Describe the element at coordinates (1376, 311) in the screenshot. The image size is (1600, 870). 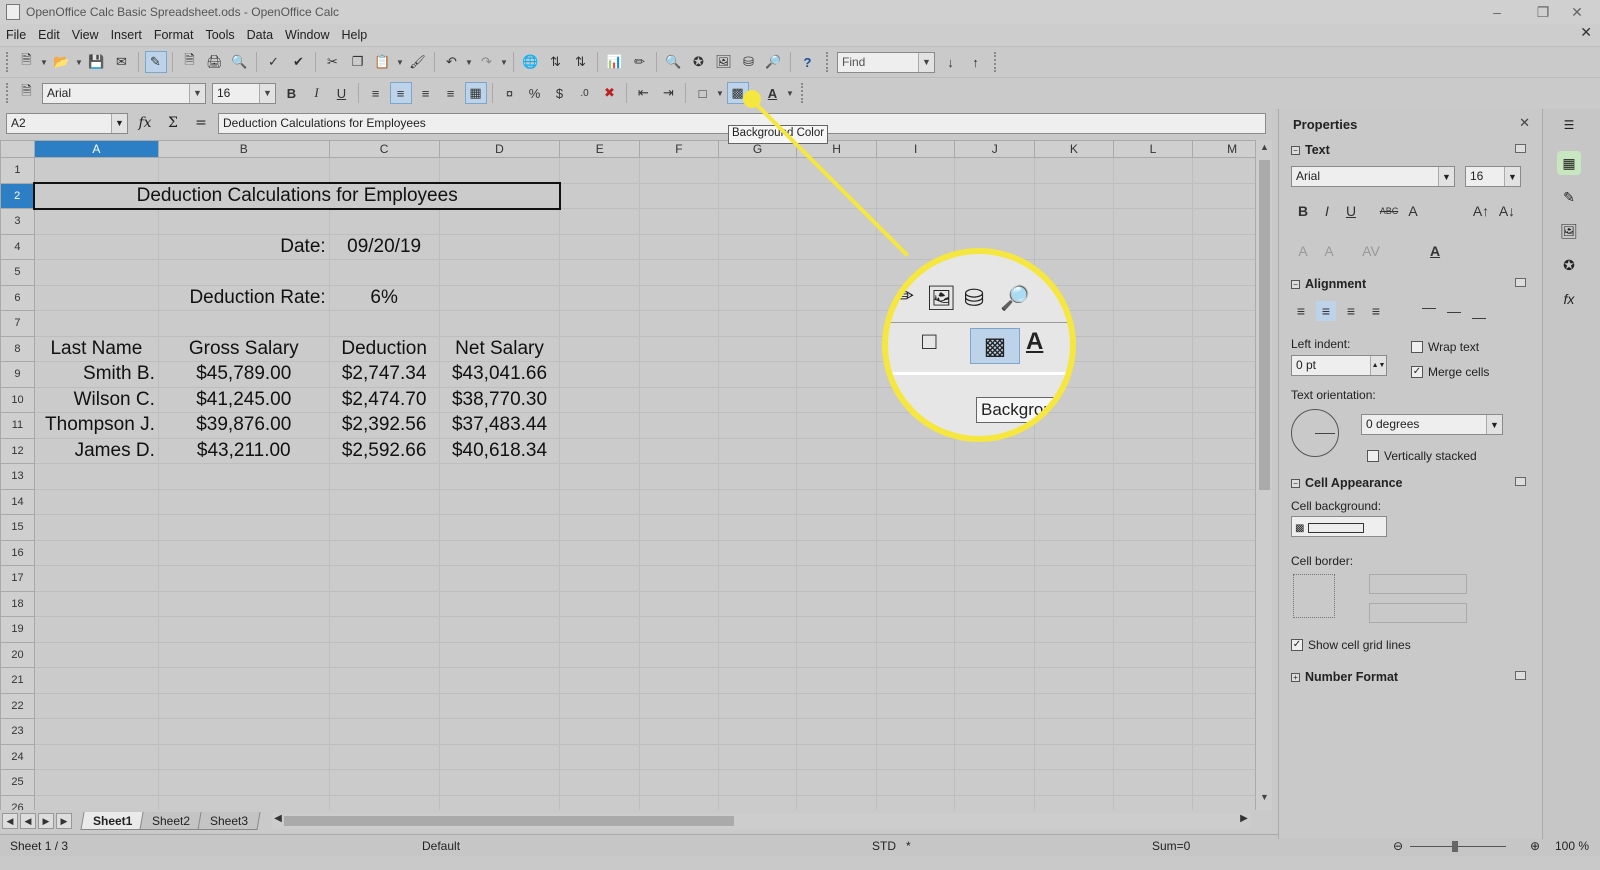
I see `justify-icon: ≡` at that location.